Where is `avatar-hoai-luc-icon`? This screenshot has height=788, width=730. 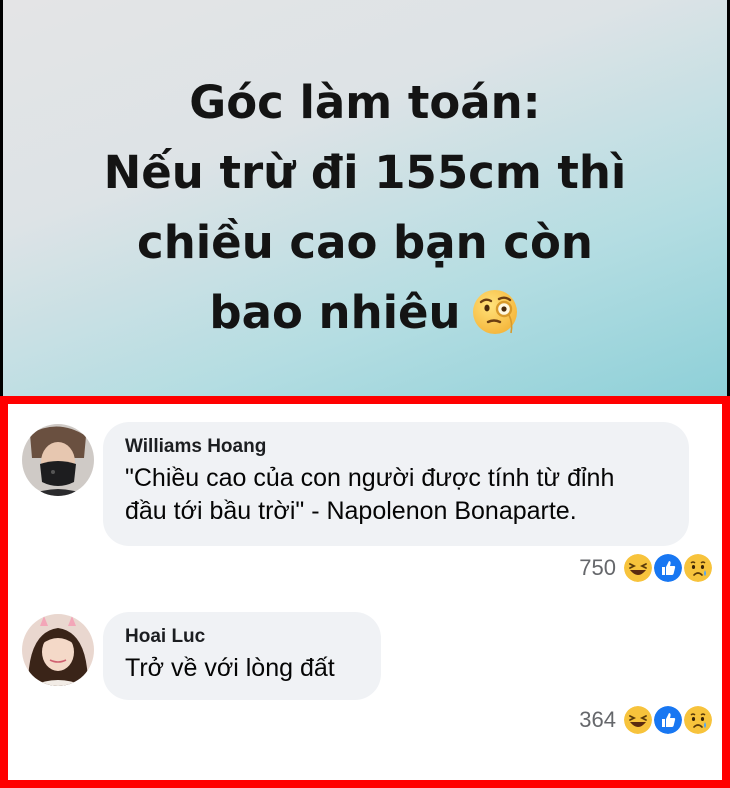 avatar-hoai-luc-icon is located at coordinates (58, 650).